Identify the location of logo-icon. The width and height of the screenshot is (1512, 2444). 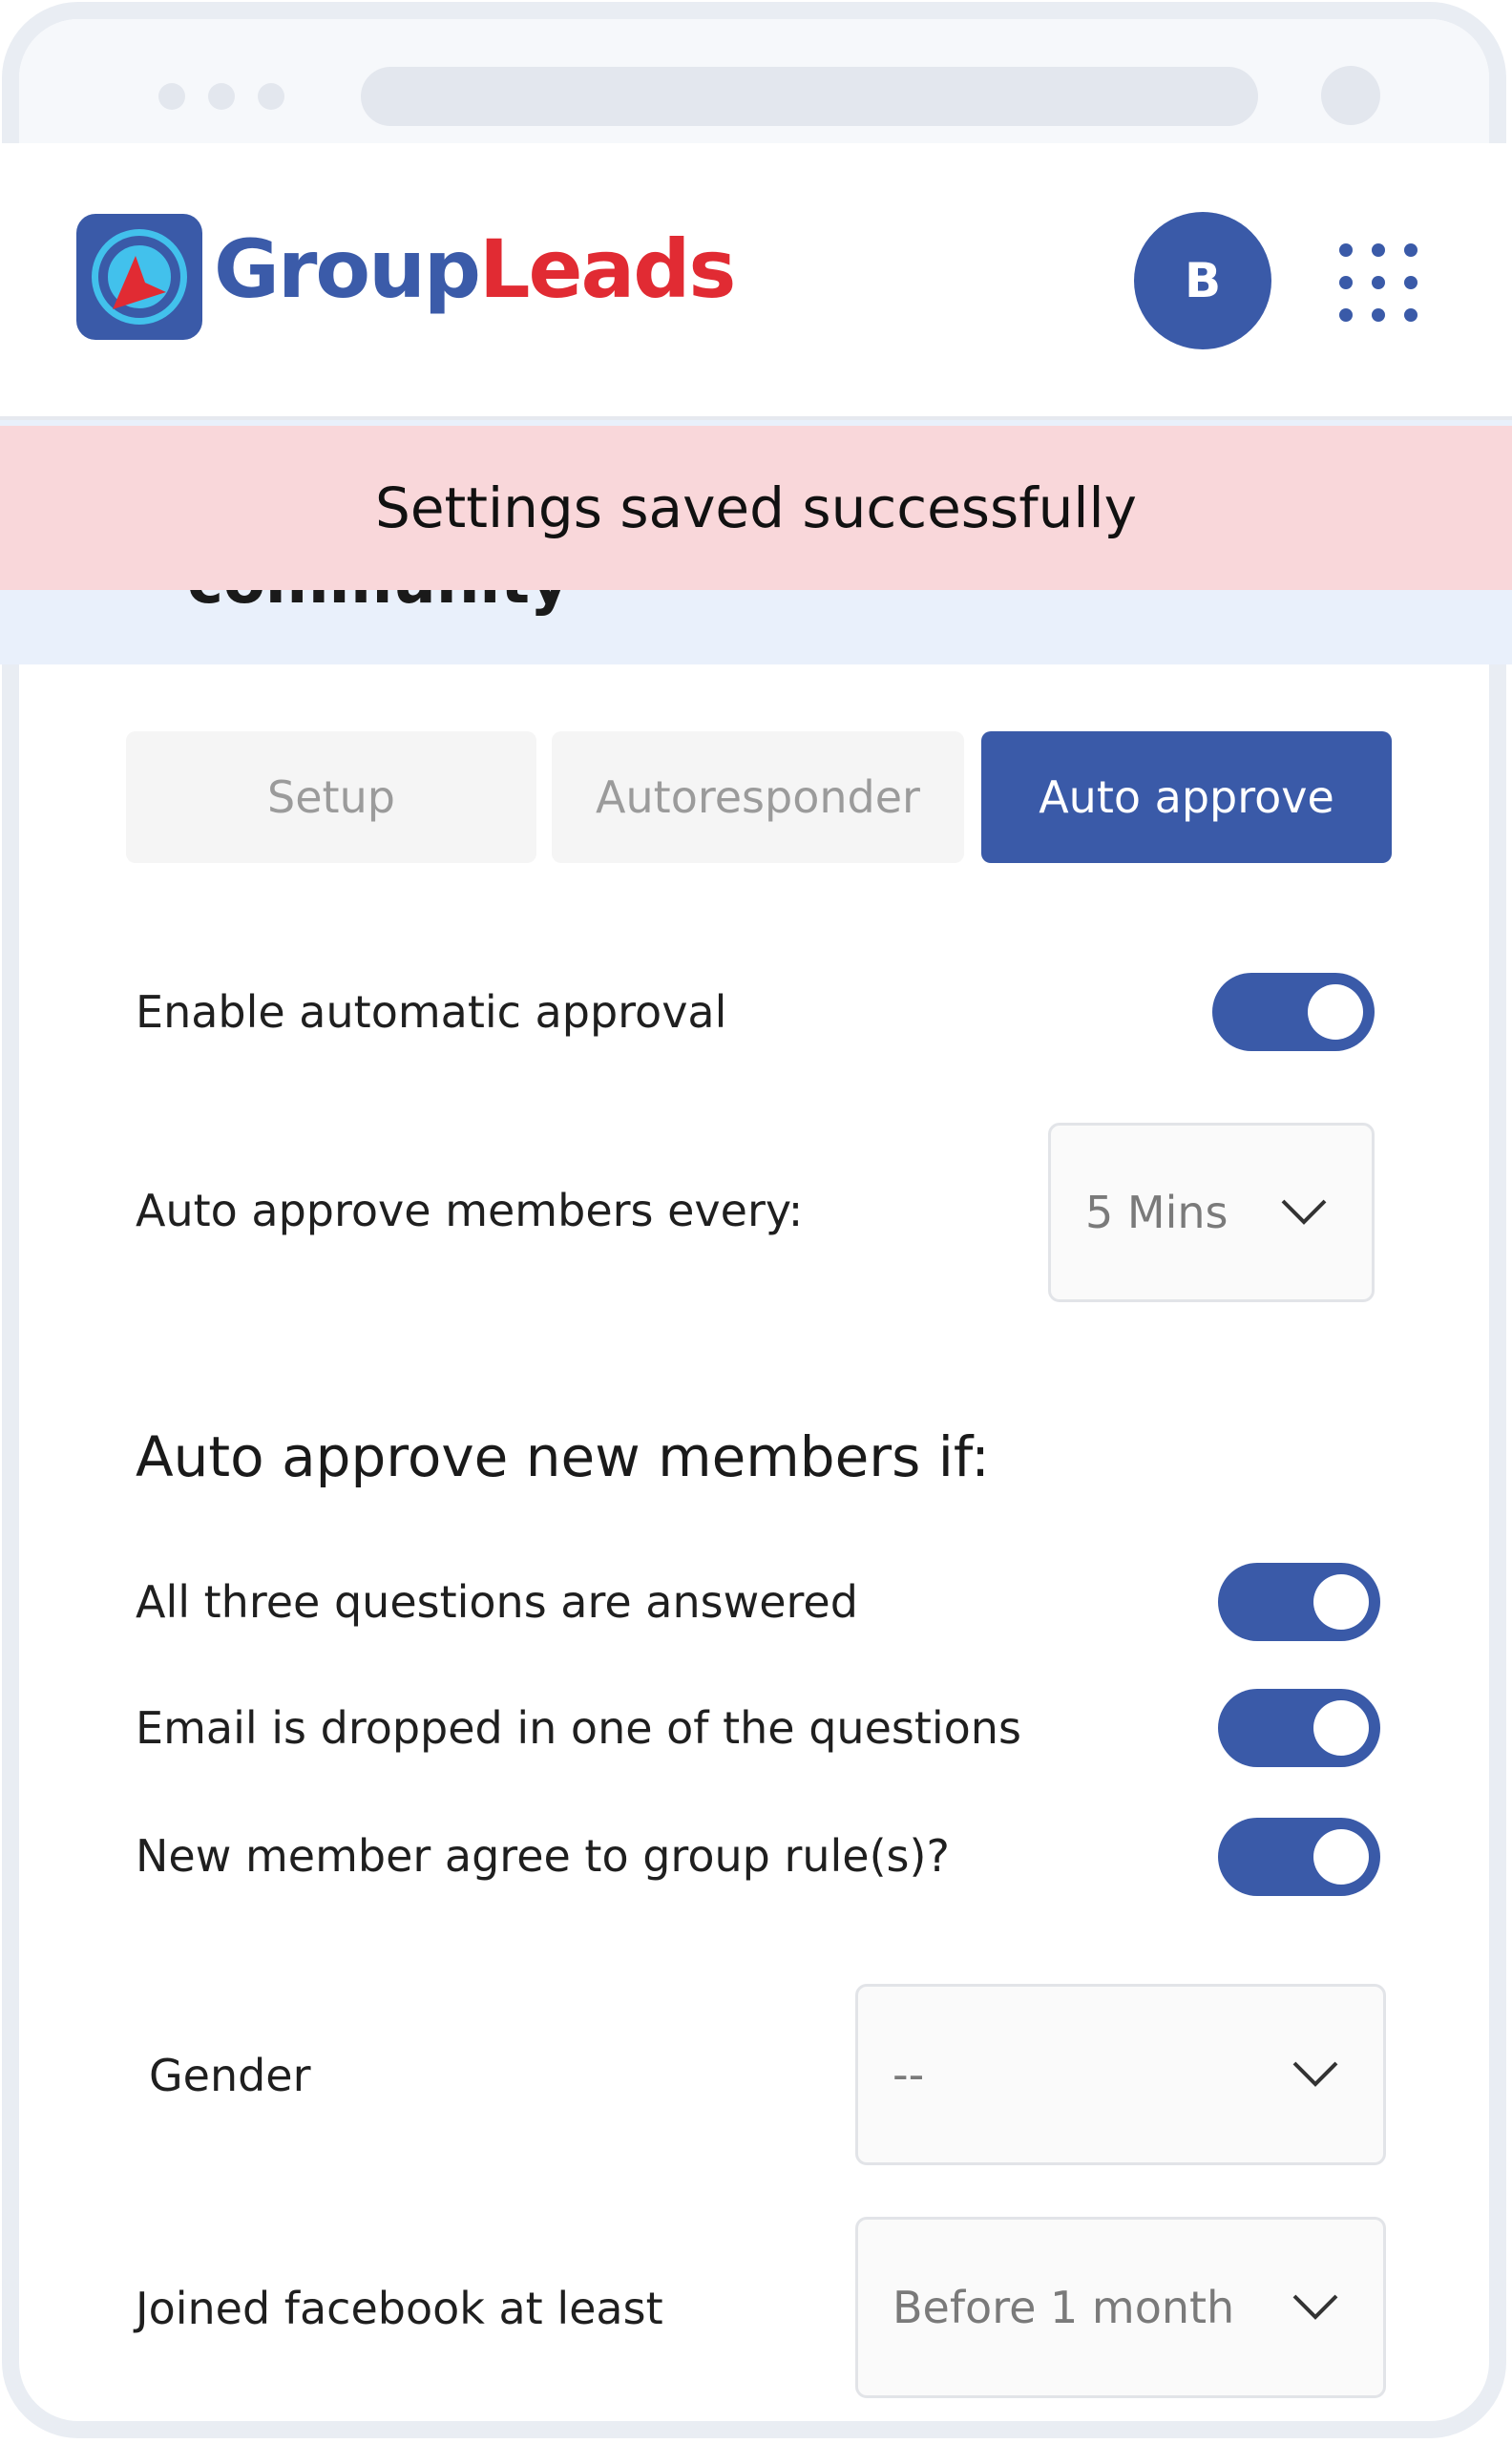
(139, 277).